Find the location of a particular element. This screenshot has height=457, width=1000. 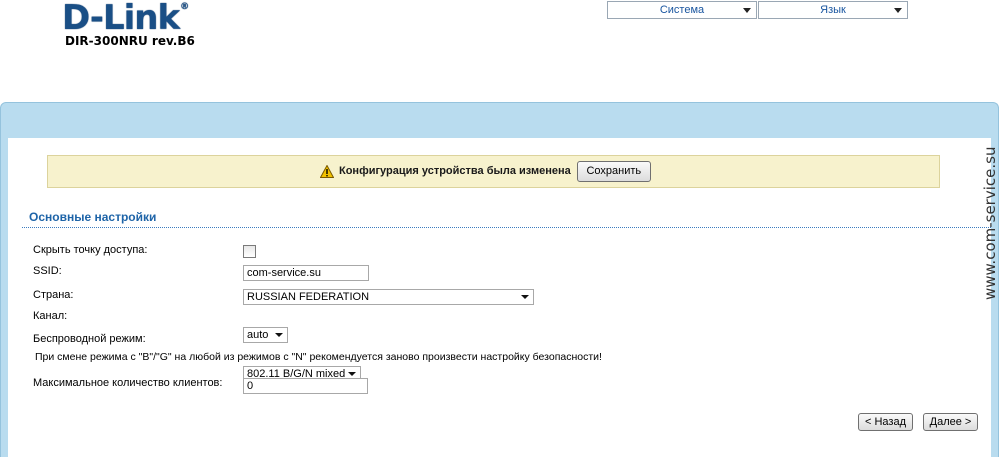

country-value: RUSSIAN FEDERATION is located at coordinates (308, 297).